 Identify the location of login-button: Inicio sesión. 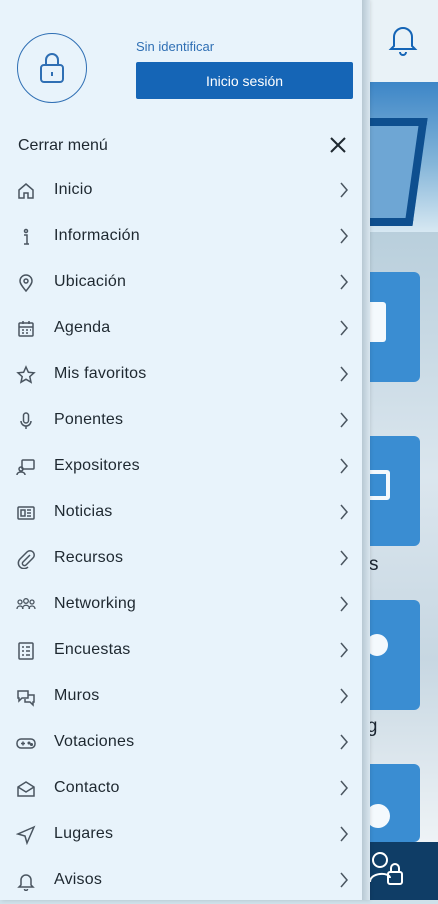
(244, 80).